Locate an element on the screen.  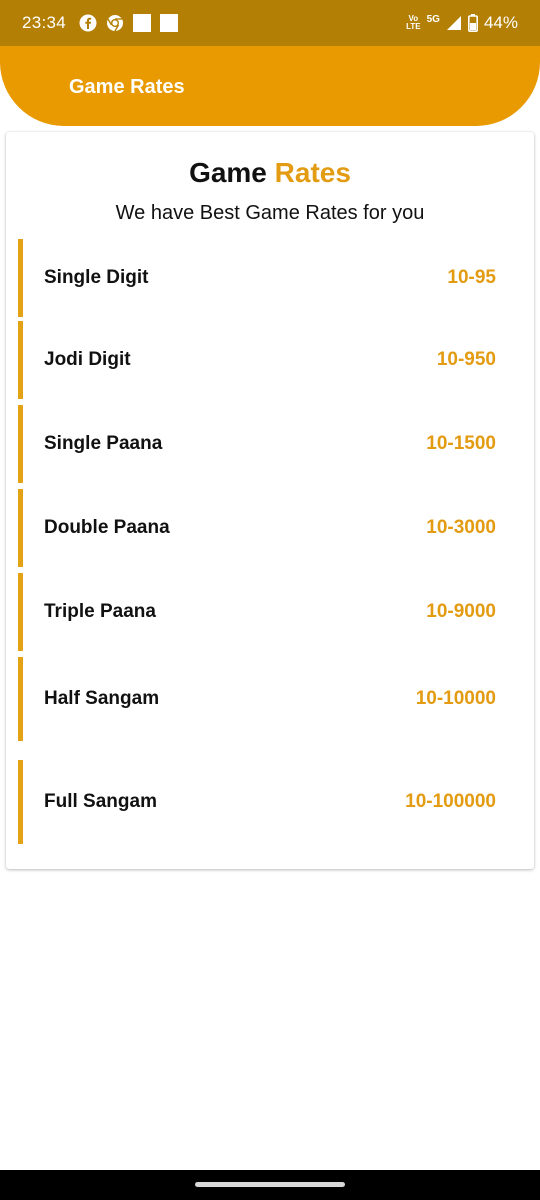
status-right-group: Vo LTE 5G 44% is located at coordinates (462, 23).